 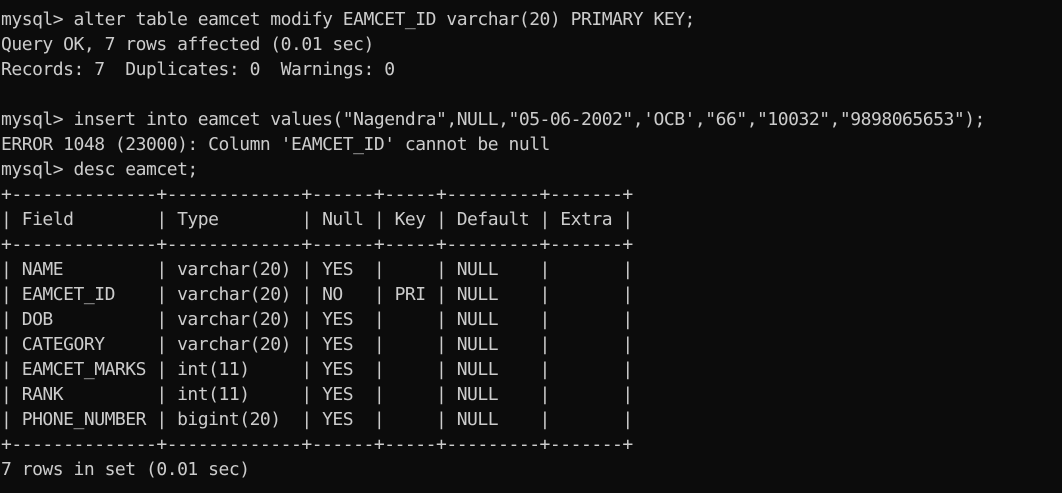 I want to click on query-ok-message: Query OK, 7 rows affected (0.01 sec), so click(x=187, y=44).